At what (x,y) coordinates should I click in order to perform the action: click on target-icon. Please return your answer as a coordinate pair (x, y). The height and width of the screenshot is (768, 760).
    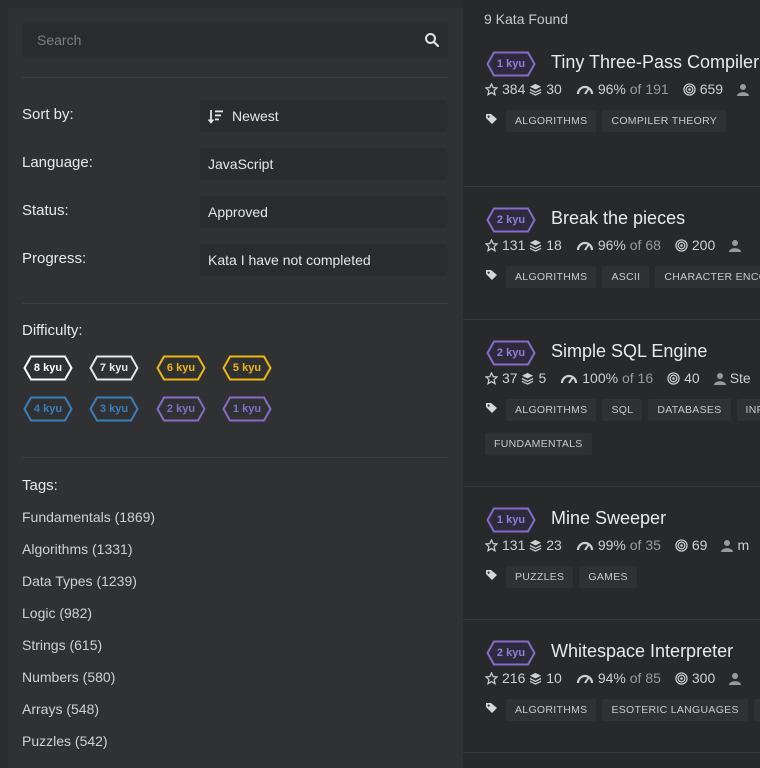
    Looking at the image, I should click on (681, 245).